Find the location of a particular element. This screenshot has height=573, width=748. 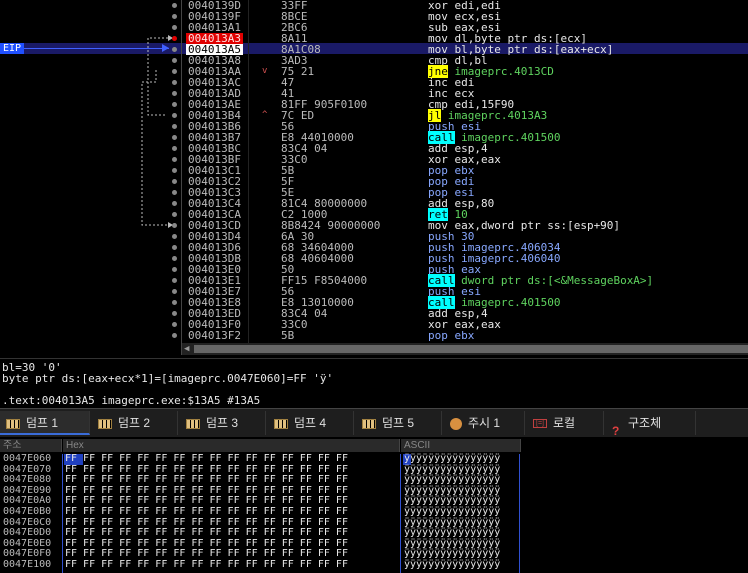

disasm-row: 004013D6 68 34604000 push imageprc.406034 is located at coordinates (374, 247).